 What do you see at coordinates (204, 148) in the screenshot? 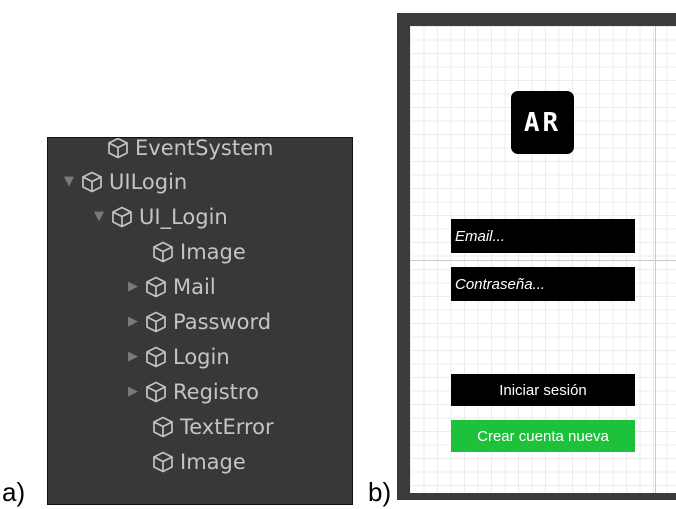
I see `hierarchy-item-label: EventSystem` at bounding box center [204, 148].